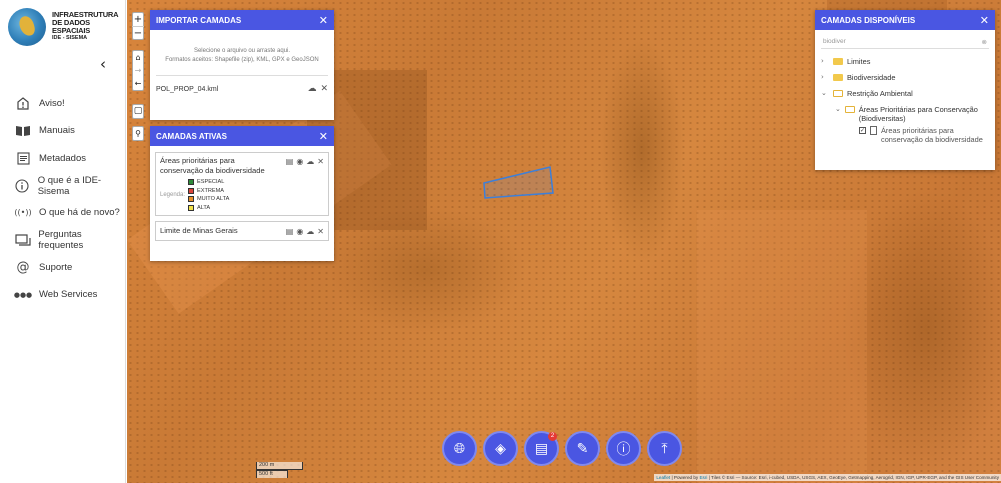 Image resolution: width=1001 pixels, height=483 pixels. What do you see at coordinates (663, 477) in the screenshot?
I see `leaflet-link: Leaflet` at bounding box center [663, 477].